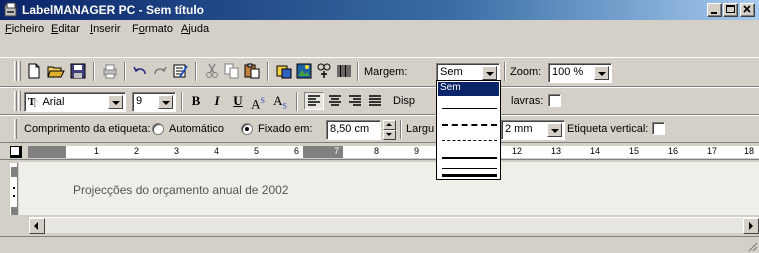  Describe the element at coordinates (658, 128) in the screenshot. I see `vertical-checkbox` at that location.